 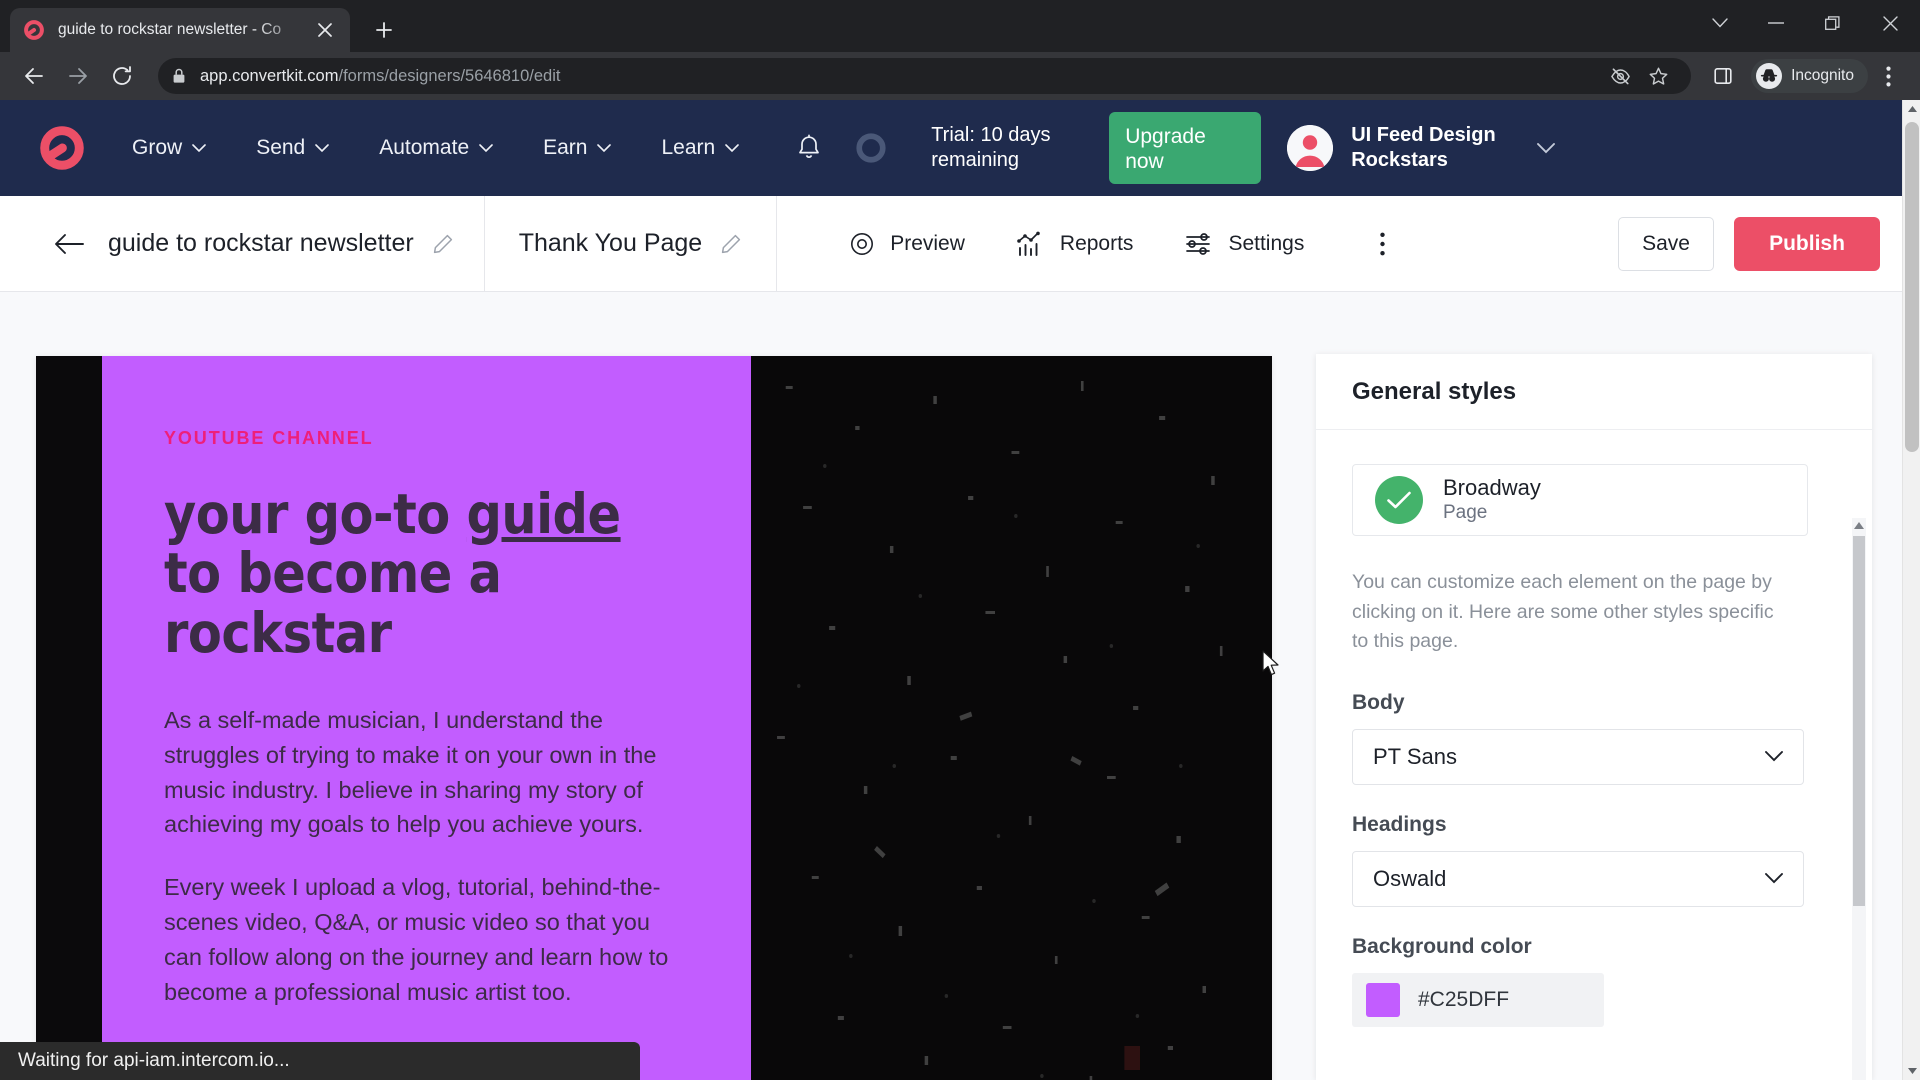 I want to click on browser-tab-title: guide to rockstar newsletter - Co, so click(x=170, y=29).